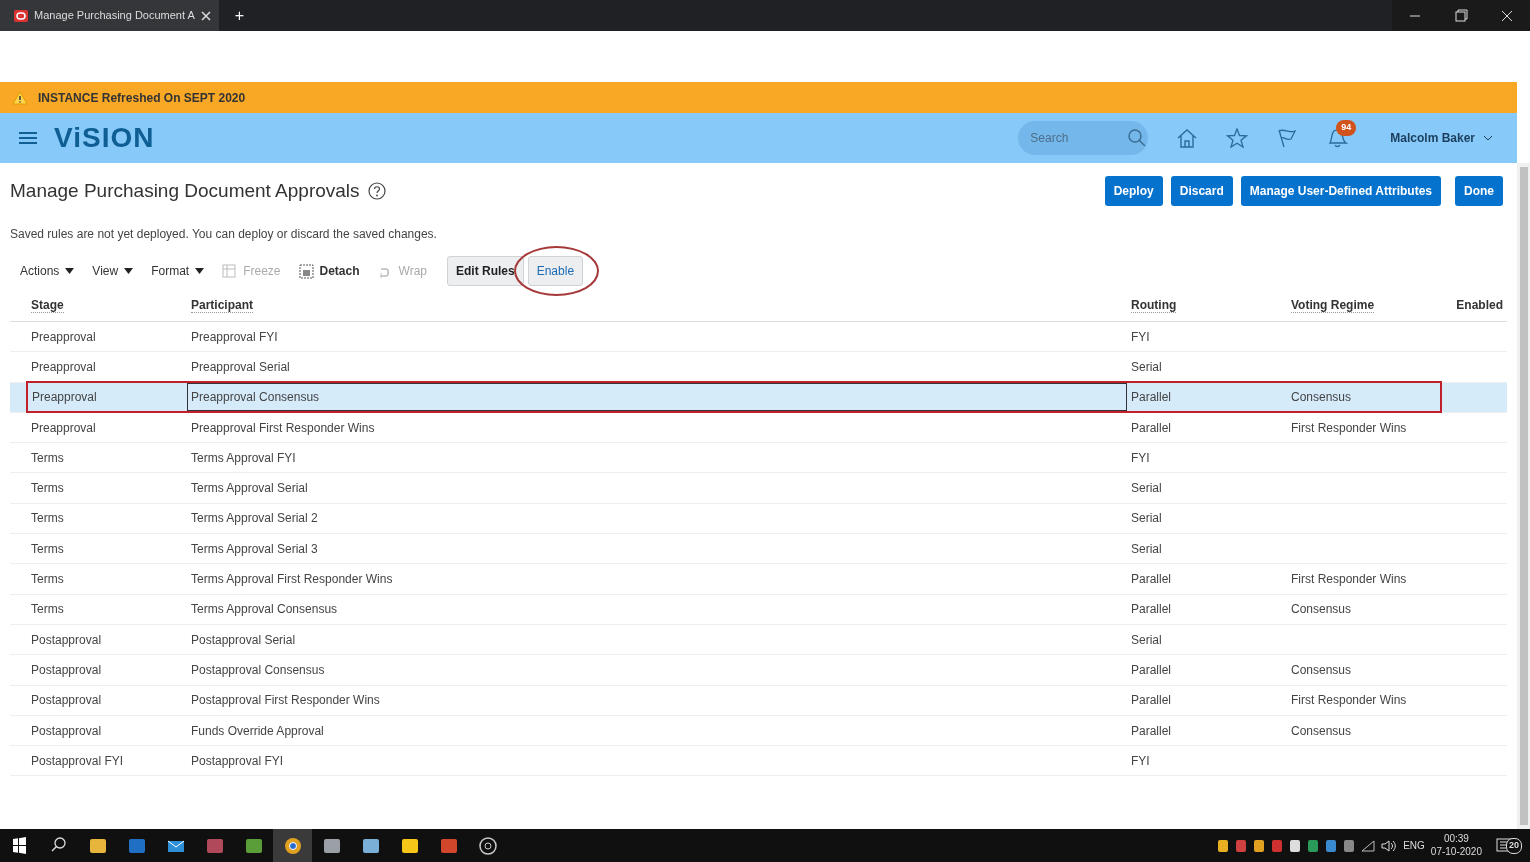 The height and width of the screenshot is (862, 1530). Describe the element at coordinates (254, 518) in the screenshot. I see `table-cell: Terms Approval Serial 2` at that location.